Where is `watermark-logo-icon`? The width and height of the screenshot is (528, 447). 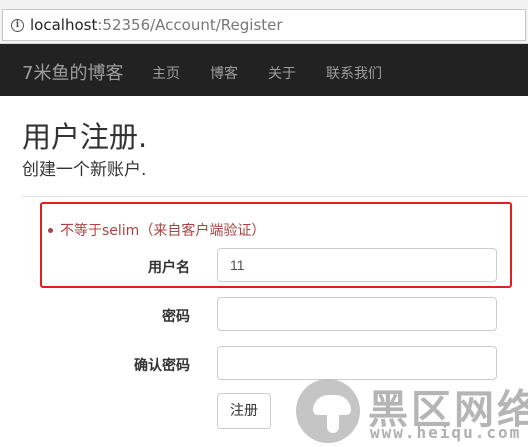 watermark-logo-icon is located at coordinates (328, 411).